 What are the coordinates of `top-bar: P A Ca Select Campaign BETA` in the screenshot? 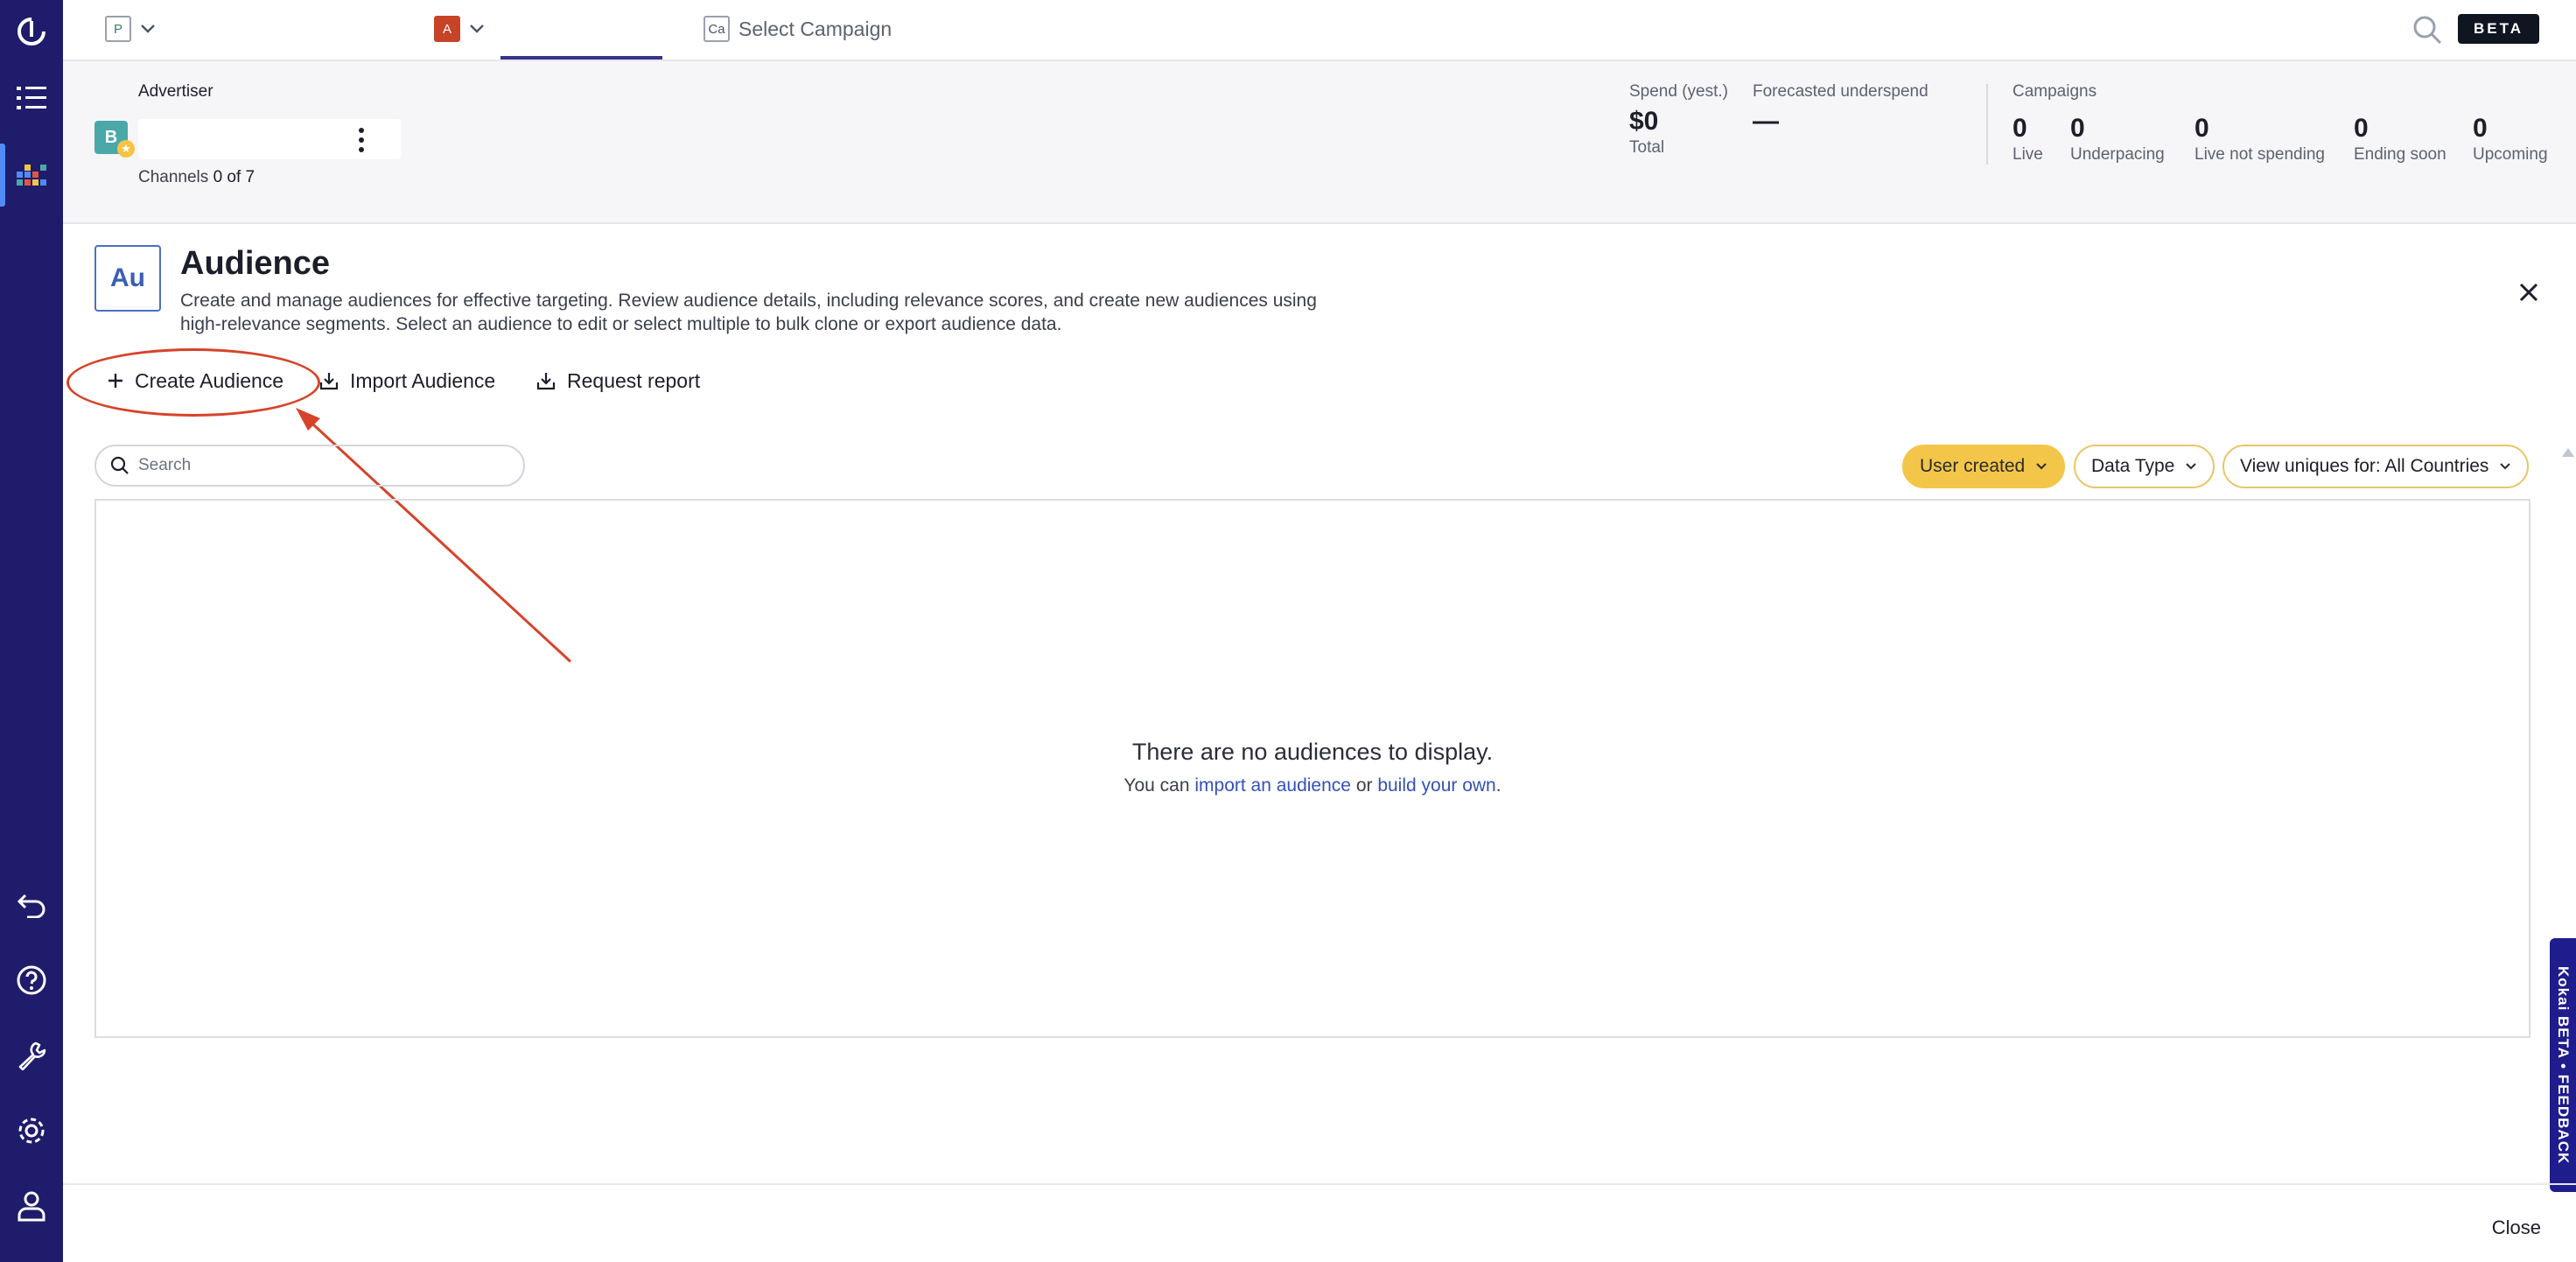 It's located at (1319, 30).